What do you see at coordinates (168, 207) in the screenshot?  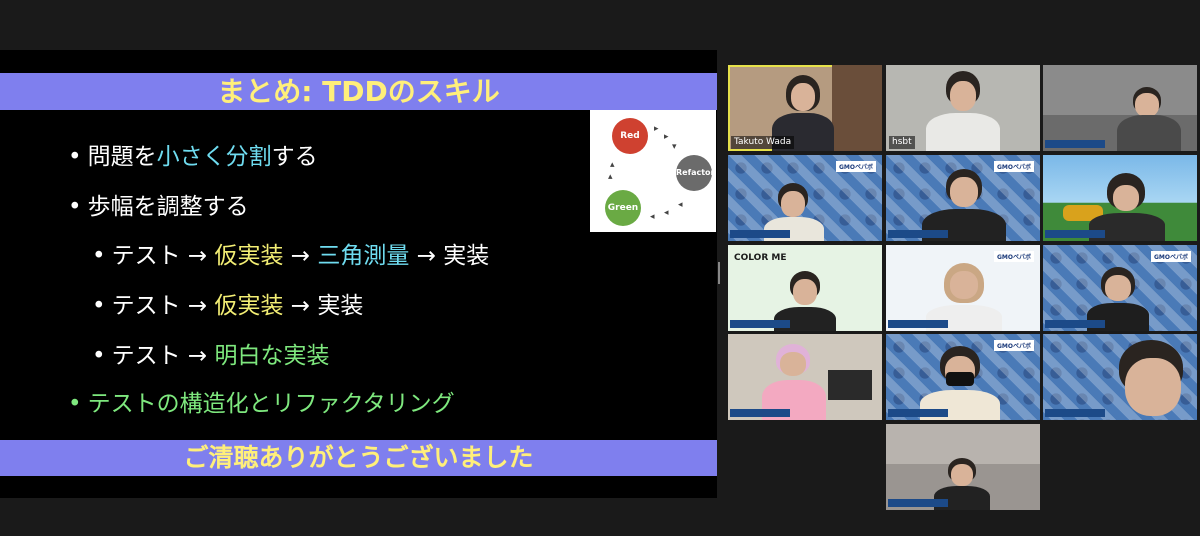 I see `bullet-text: 歩幅を調整する` at bounding box center [168, 207].